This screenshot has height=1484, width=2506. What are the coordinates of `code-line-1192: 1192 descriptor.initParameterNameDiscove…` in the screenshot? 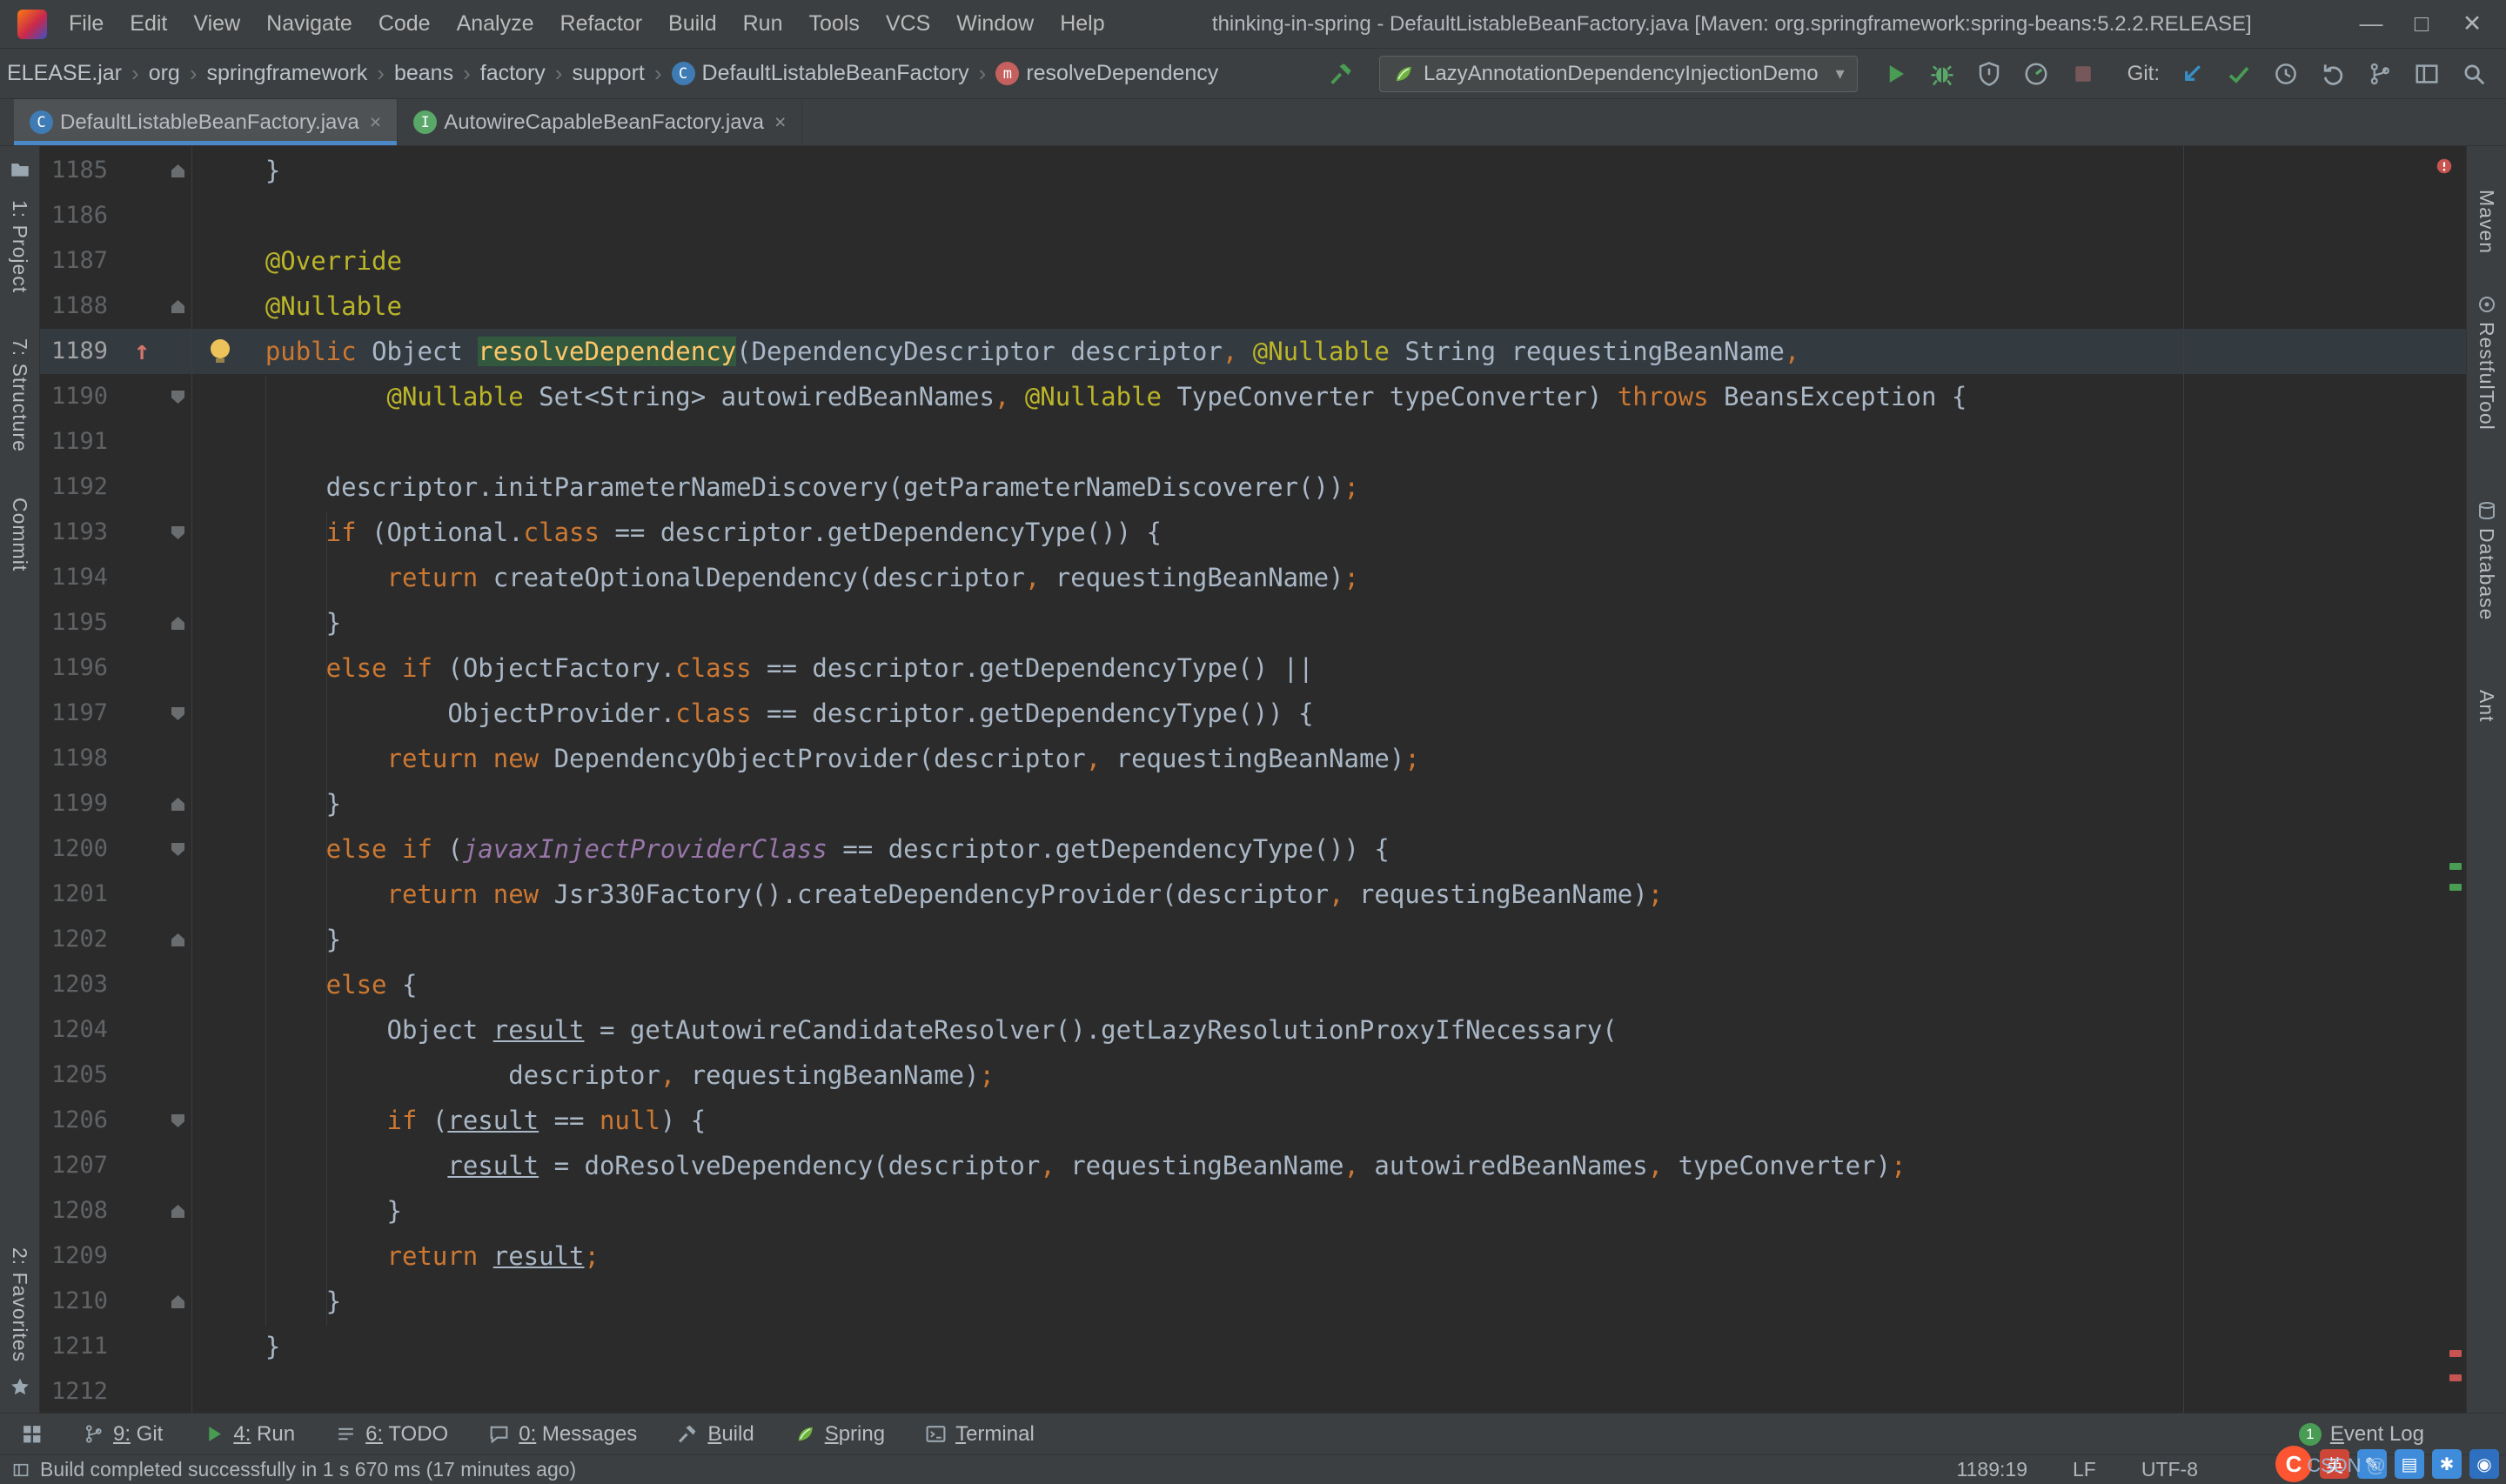 It's located at (1253, 487).